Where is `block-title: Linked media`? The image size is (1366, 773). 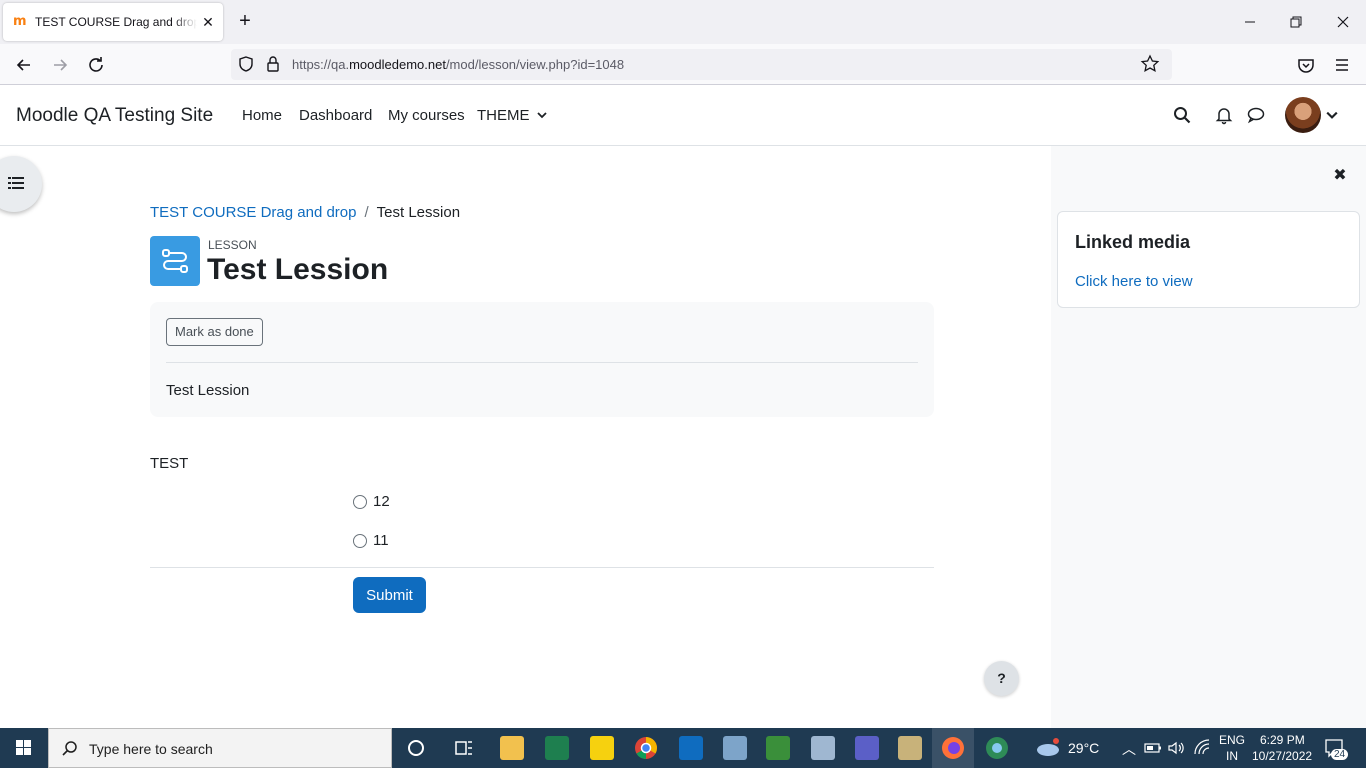 block-title: Linked media is located at coordinates (1133, 242).